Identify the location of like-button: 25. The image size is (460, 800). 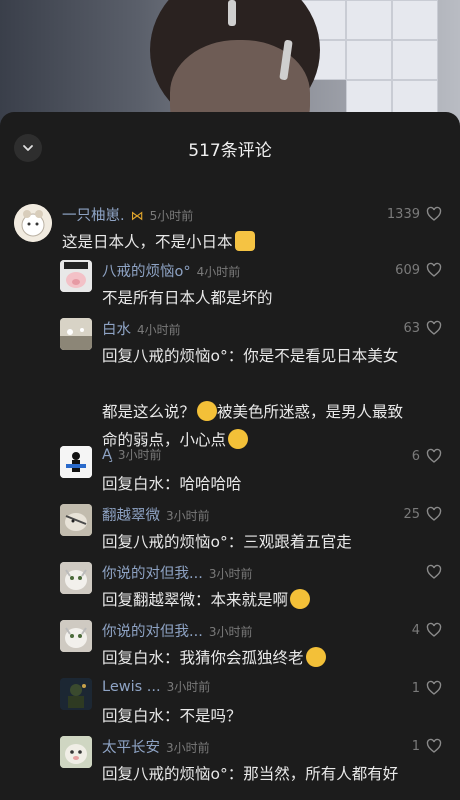
(422, 514).